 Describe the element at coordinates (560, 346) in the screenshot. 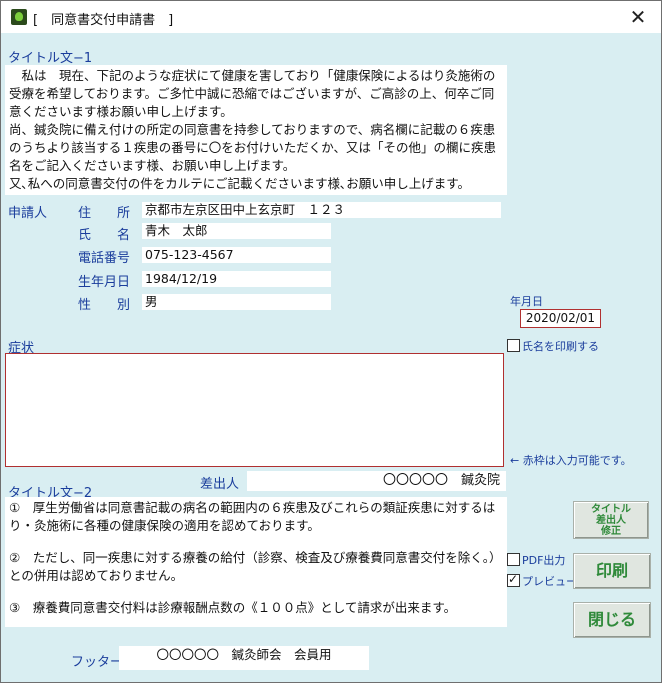

I see `print-name-label: 氏名を印刷する` at that location.